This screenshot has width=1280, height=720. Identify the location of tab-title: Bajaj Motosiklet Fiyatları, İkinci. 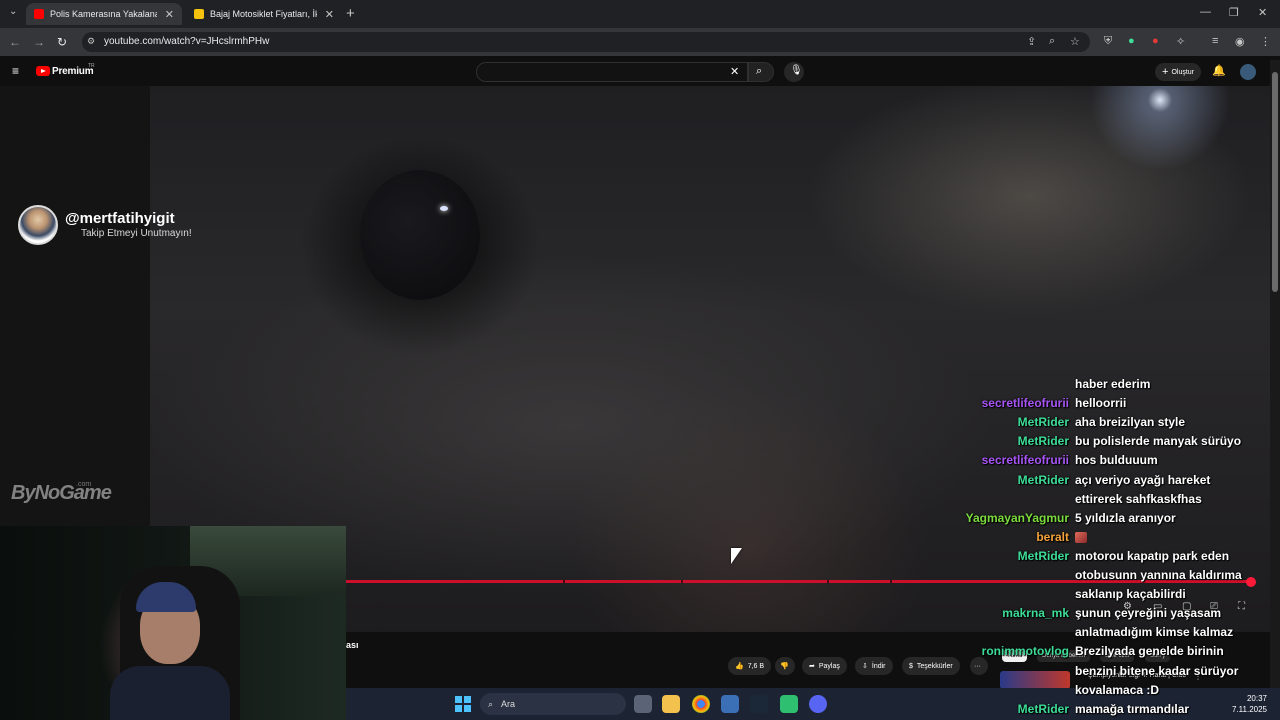
(263, 14).